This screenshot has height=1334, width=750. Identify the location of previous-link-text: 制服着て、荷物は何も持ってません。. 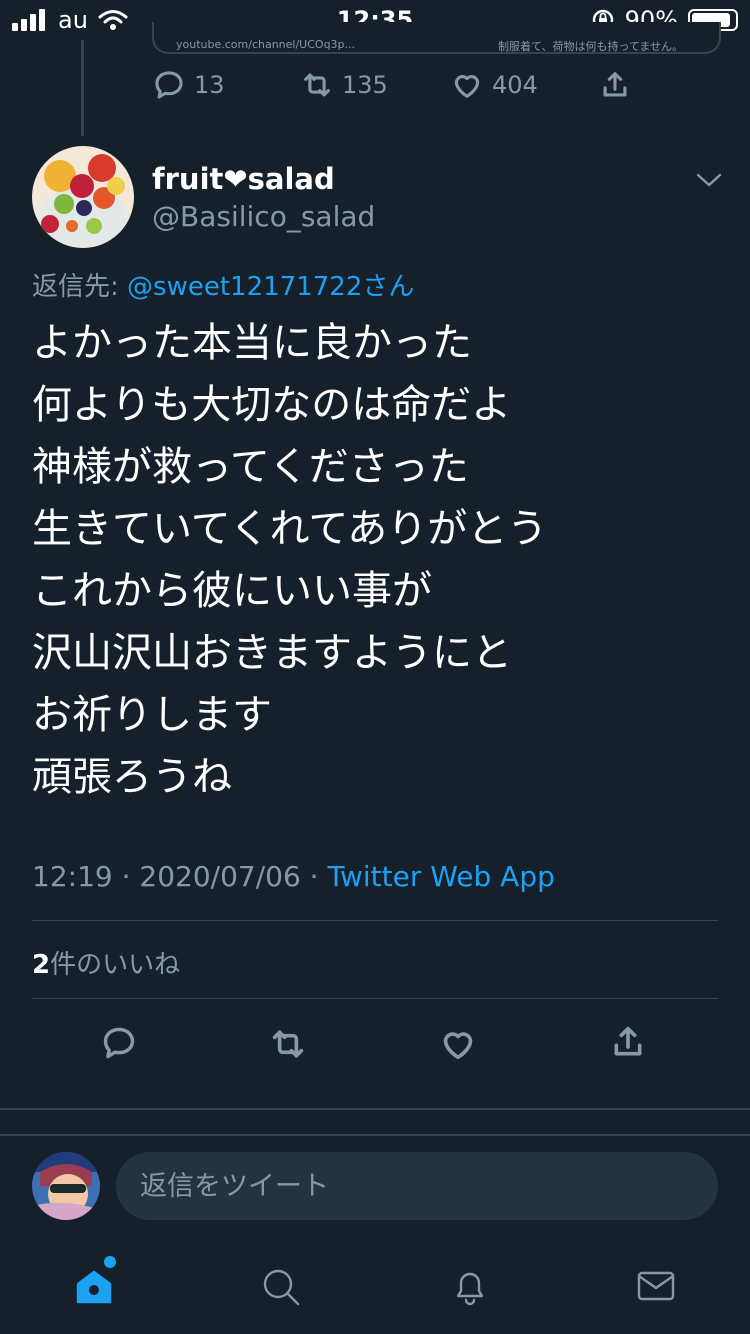
(591, 46).